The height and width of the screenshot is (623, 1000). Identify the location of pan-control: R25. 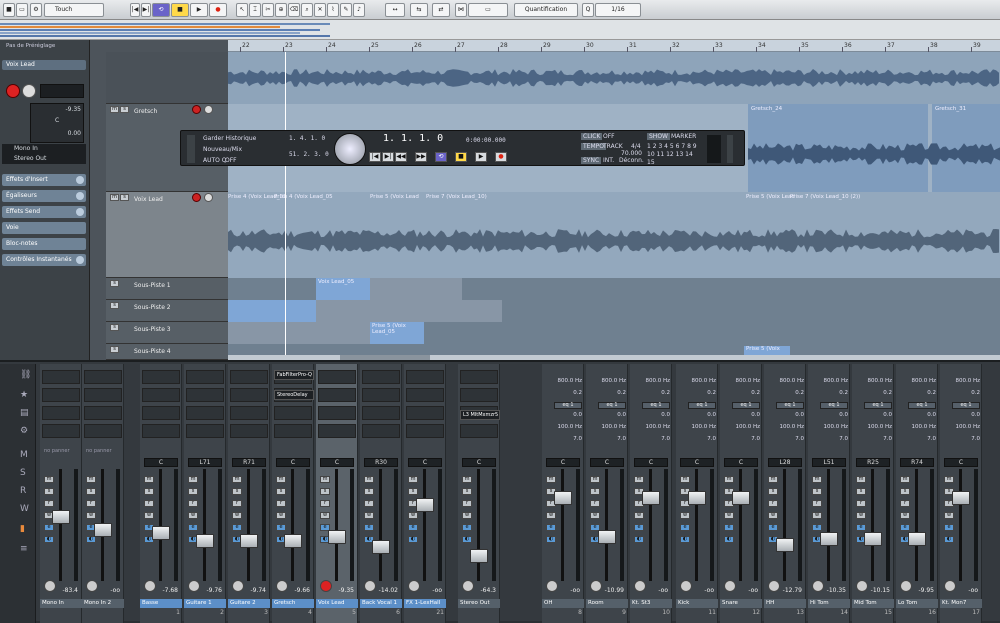
(873, 462).